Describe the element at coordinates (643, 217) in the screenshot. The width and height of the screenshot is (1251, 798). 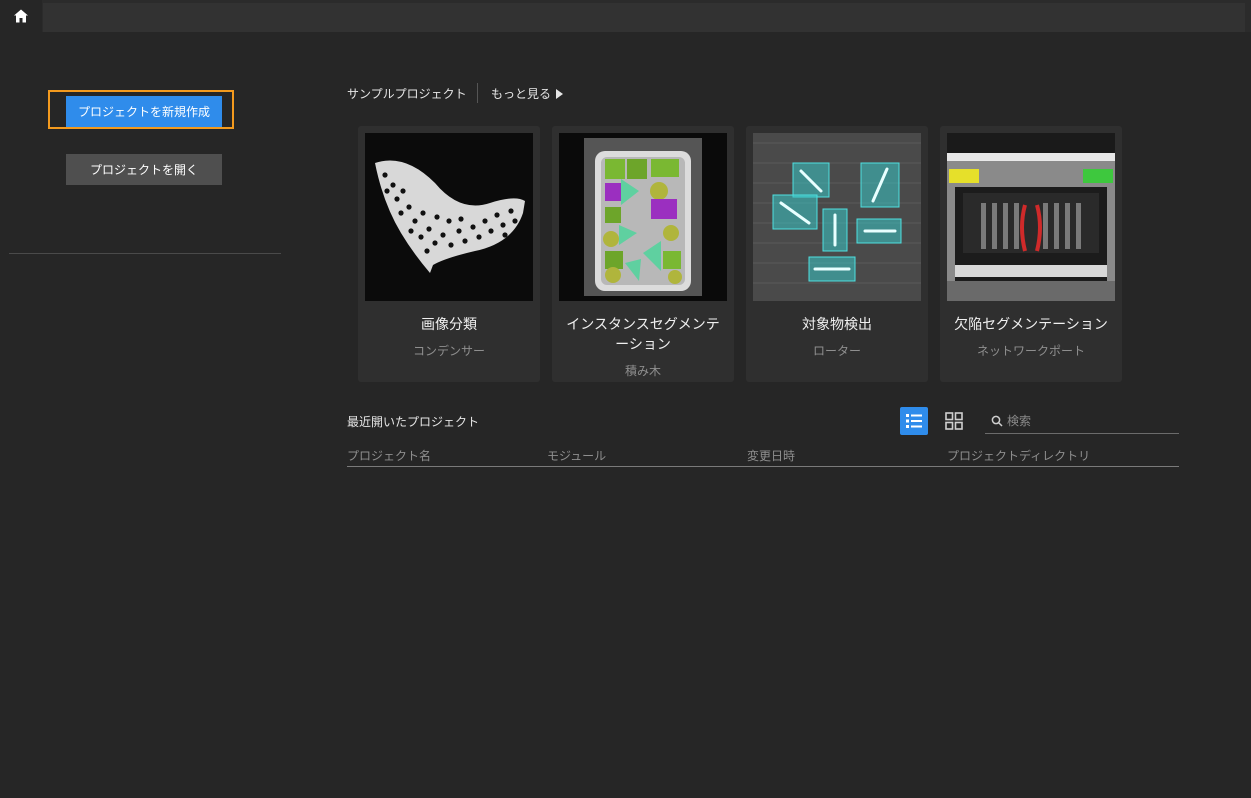
I see `sample-thumbnail-blocks` at that location.